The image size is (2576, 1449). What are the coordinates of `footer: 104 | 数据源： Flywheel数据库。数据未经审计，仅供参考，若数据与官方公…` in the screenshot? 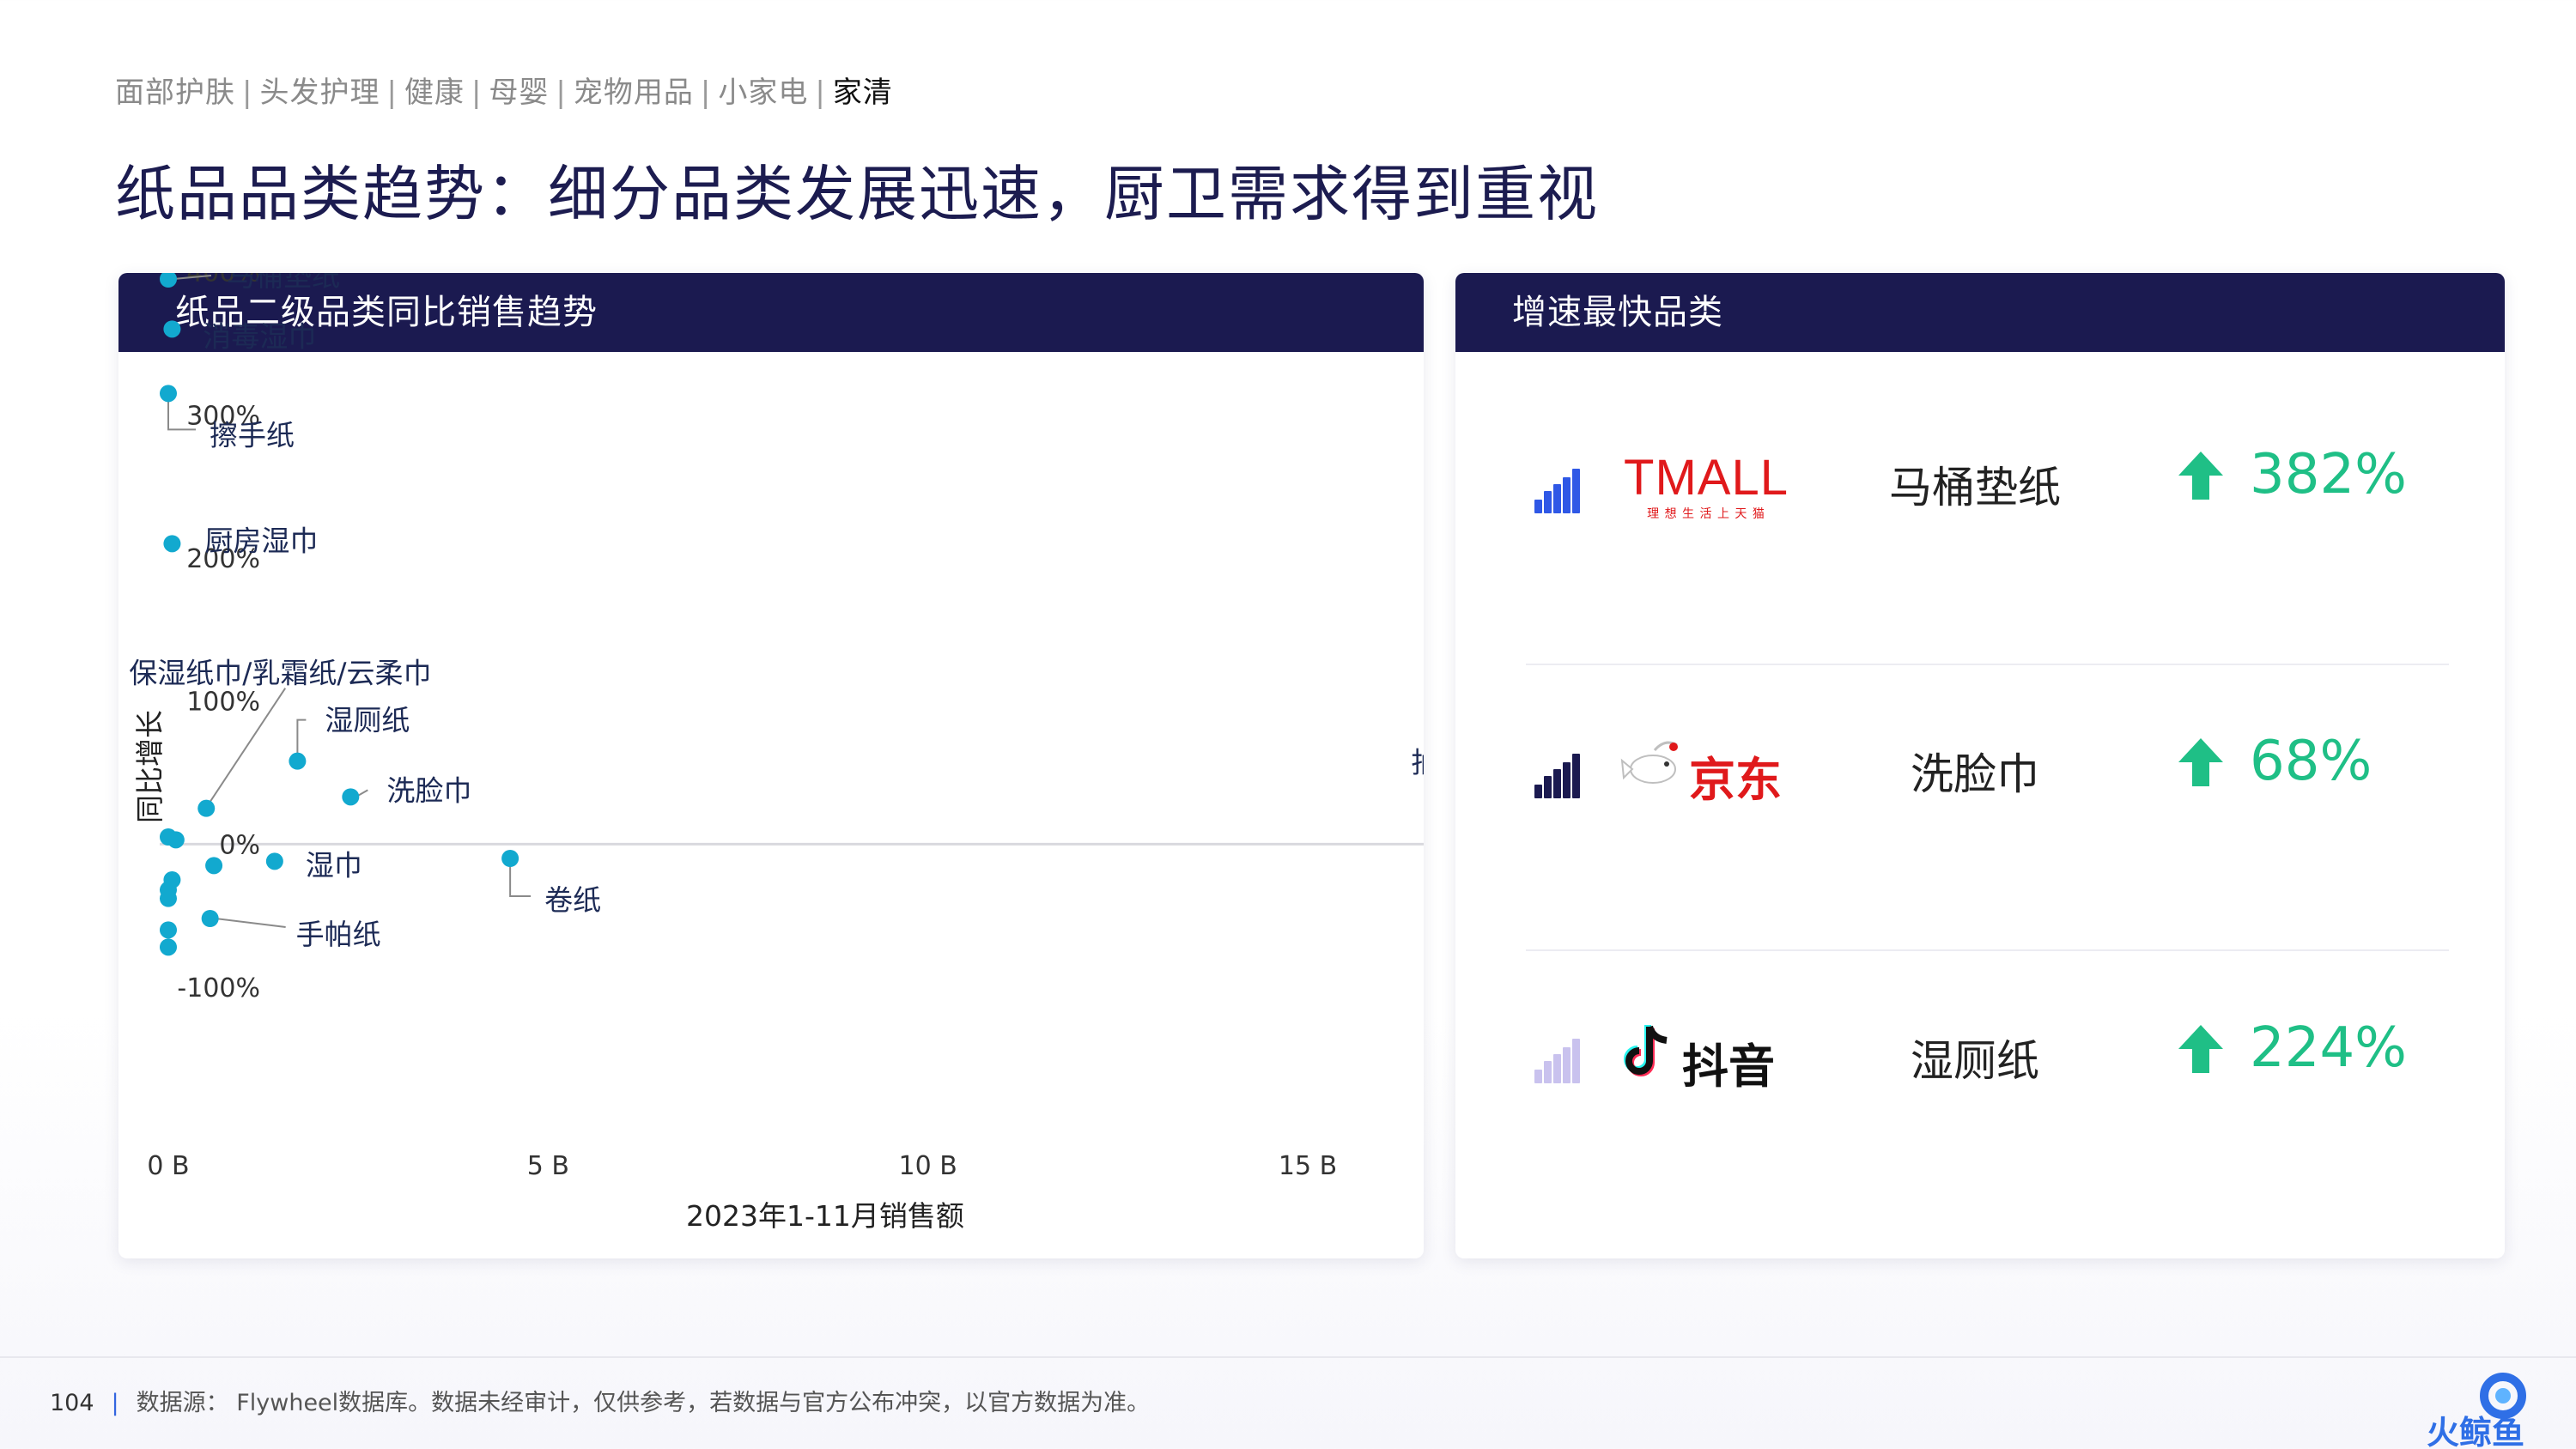 It's located at (600, 1400).